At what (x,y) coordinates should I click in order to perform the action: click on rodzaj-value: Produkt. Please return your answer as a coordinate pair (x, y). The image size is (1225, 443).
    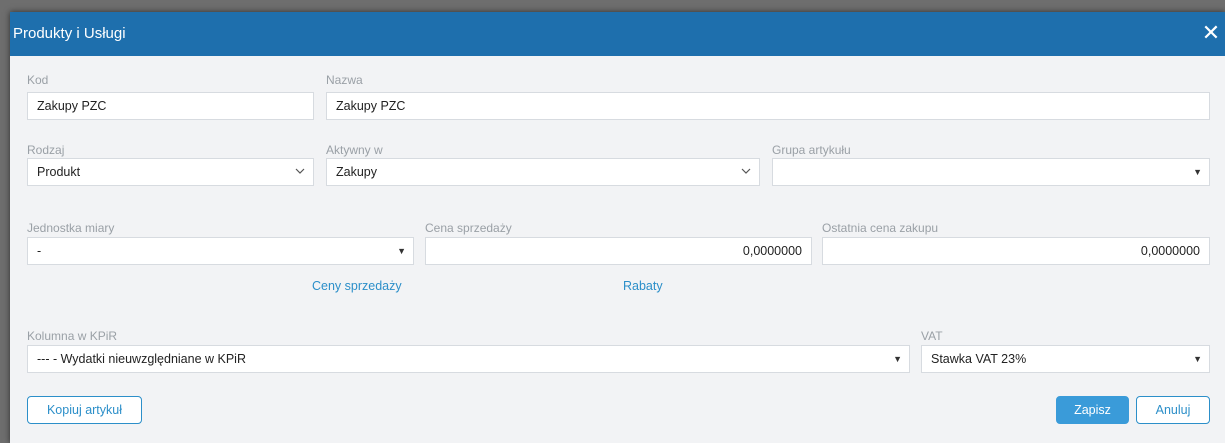
    Looking at the image, I should click on (59, 172).